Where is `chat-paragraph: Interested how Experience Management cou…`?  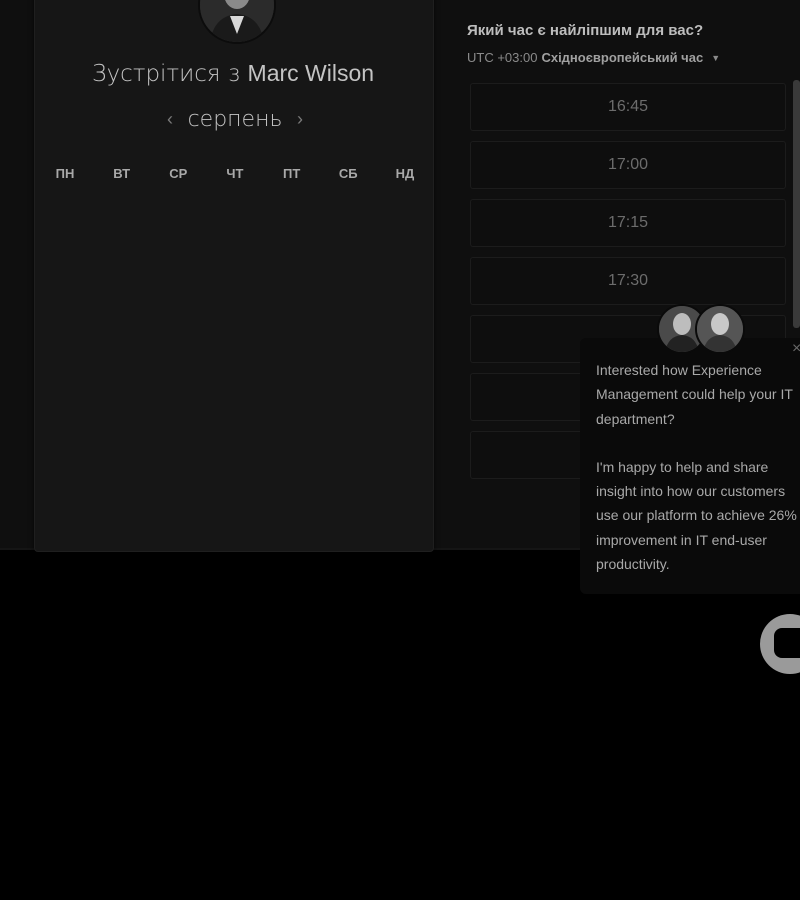 chat-paragraph: Interested how Experience Management cou… is located at coordinates (694, 394).